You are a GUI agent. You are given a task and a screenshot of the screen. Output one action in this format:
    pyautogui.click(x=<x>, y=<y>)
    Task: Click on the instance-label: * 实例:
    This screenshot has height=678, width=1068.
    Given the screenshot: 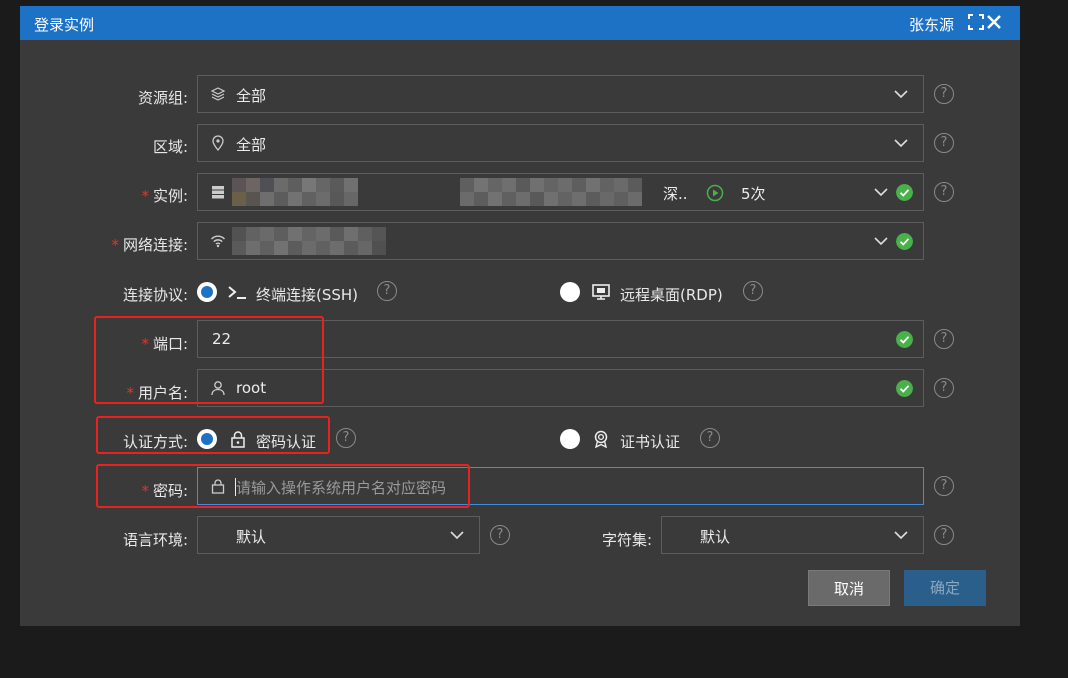 What is the action you would take?
    pyautogui.click(x=164, y=196)
    